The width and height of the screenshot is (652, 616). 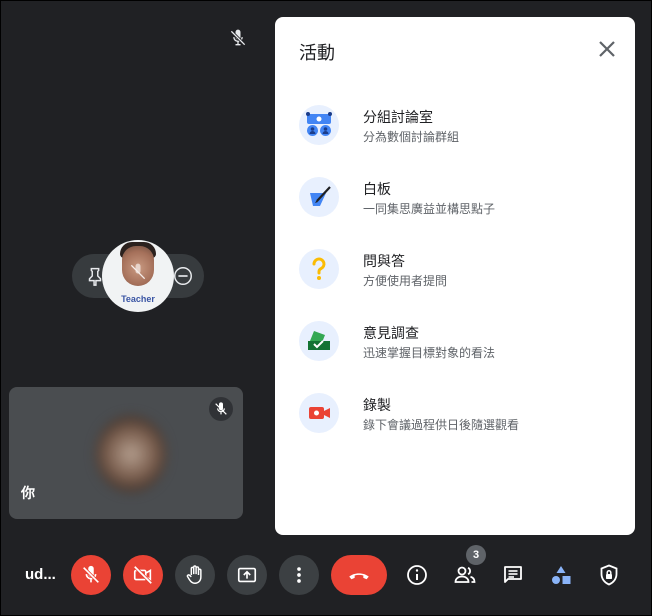 I want to click on activity-title: 意見調查, so click(x=391, y=333).